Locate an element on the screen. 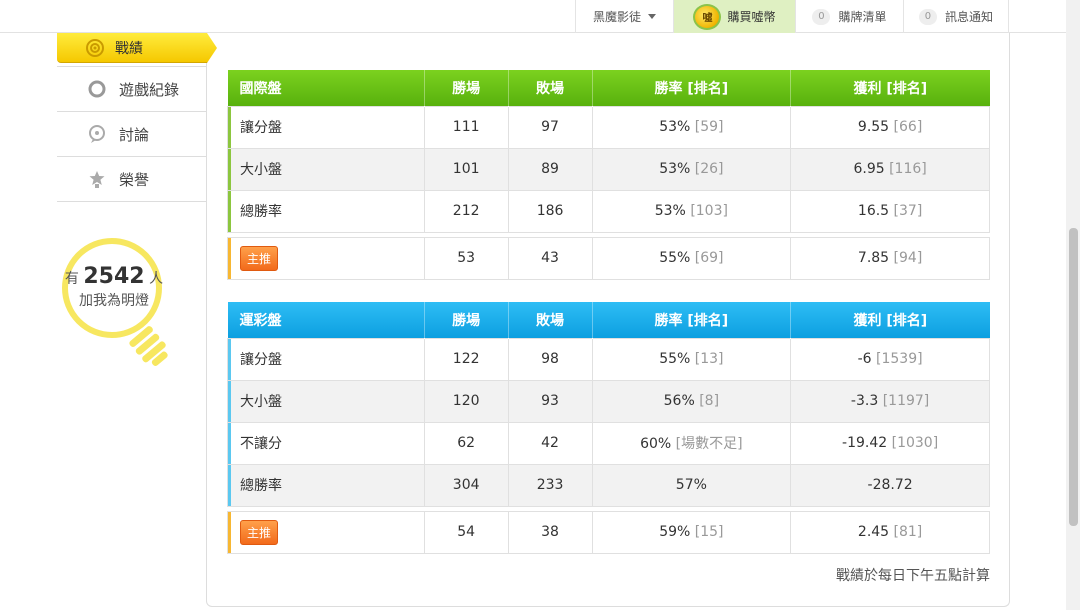 The width and height of the screenshot is (1080, 610). losses-cell: 89 is located at coordinates (550, 169).